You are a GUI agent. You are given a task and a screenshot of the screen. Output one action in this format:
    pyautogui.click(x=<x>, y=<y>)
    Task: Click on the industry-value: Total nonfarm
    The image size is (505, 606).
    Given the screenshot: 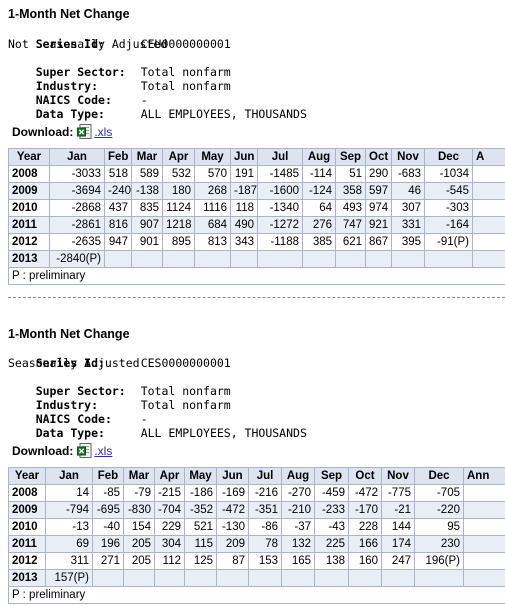 What is the action you would take?
    pyautogui.click(x=185, y=405)
    